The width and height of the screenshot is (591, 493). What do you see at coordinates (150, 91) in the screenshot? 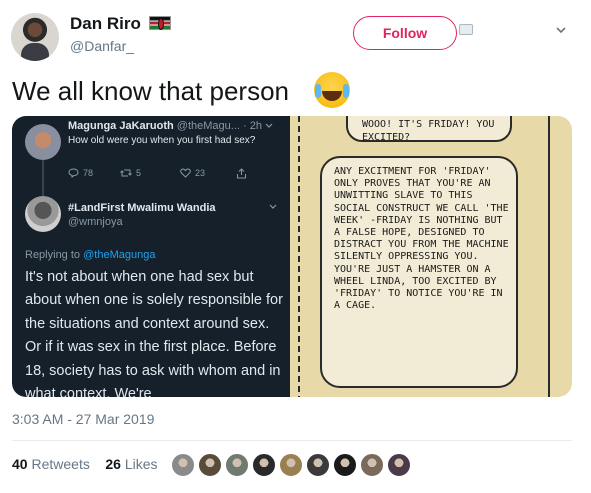
I see `tweet-text: We all know that person` at bounding box center [150, 91].